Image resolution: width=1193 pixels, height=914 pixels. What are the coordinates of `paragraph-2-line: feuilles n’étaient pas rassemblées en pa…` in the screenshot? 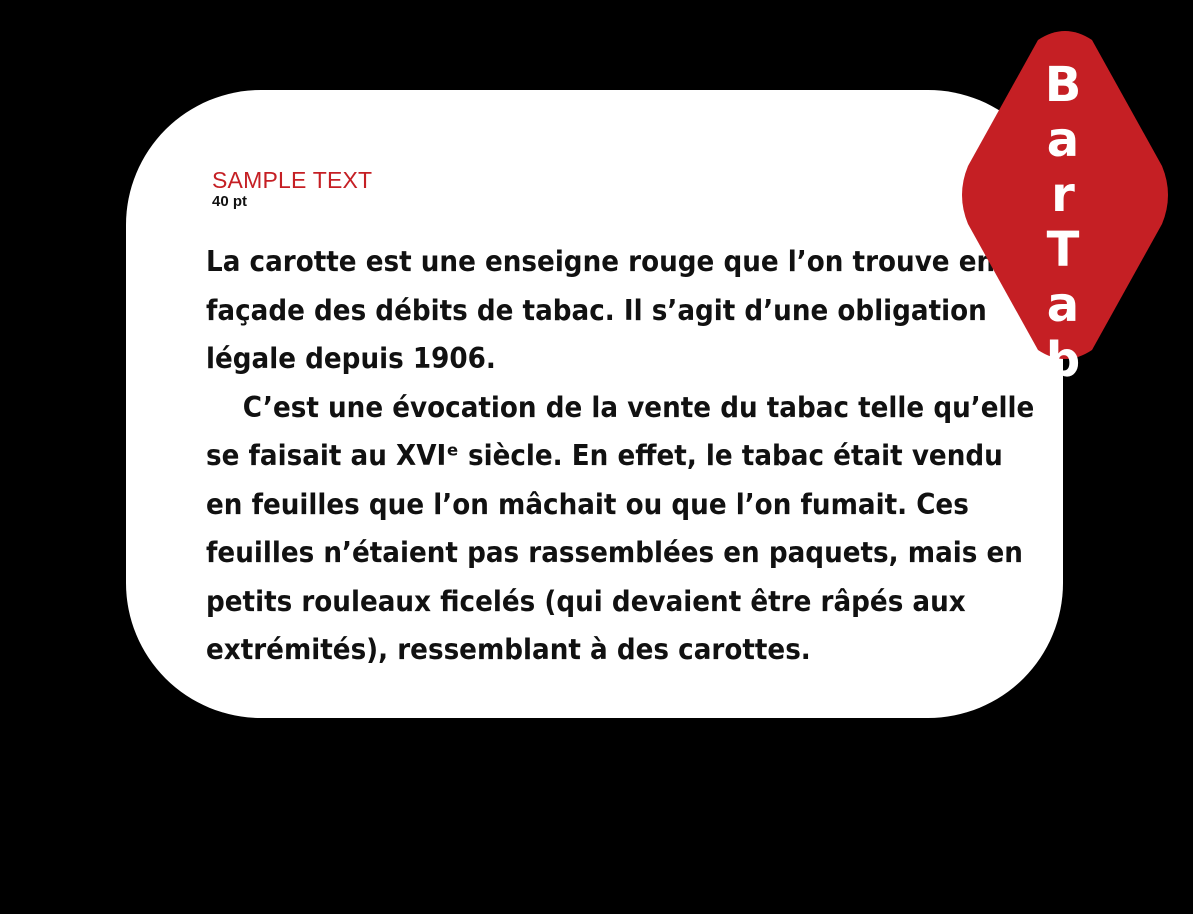 It's located at (614, 552).